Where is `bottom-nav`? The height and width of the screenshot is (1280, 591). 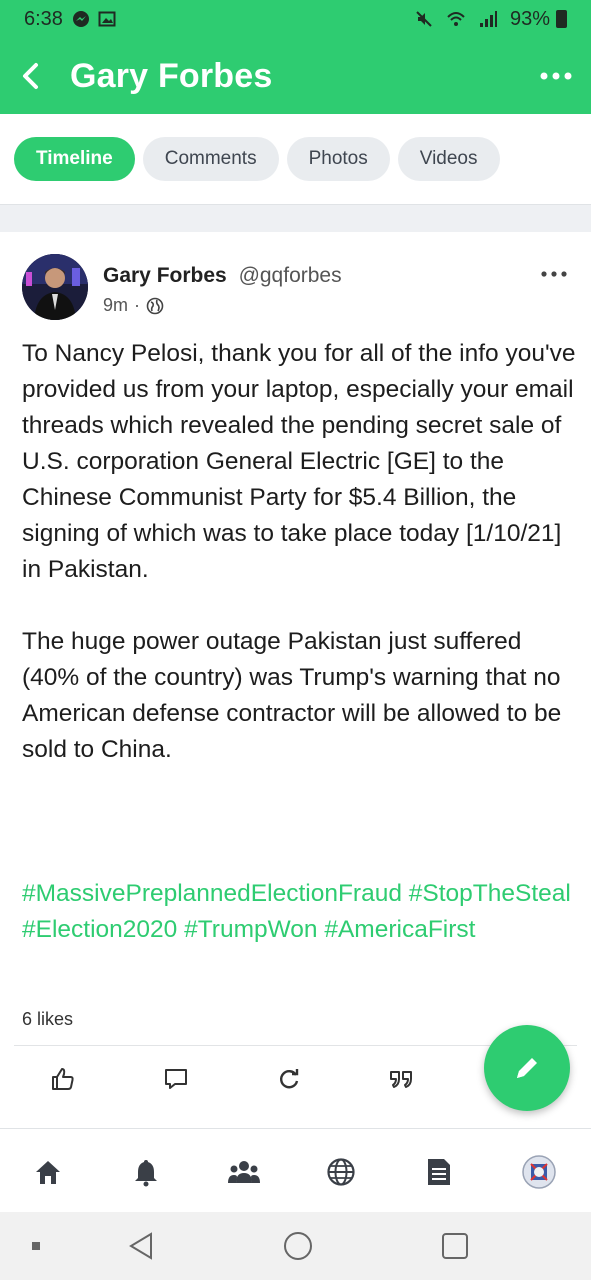 bottom-nav is located at coordinates (295, 1170).